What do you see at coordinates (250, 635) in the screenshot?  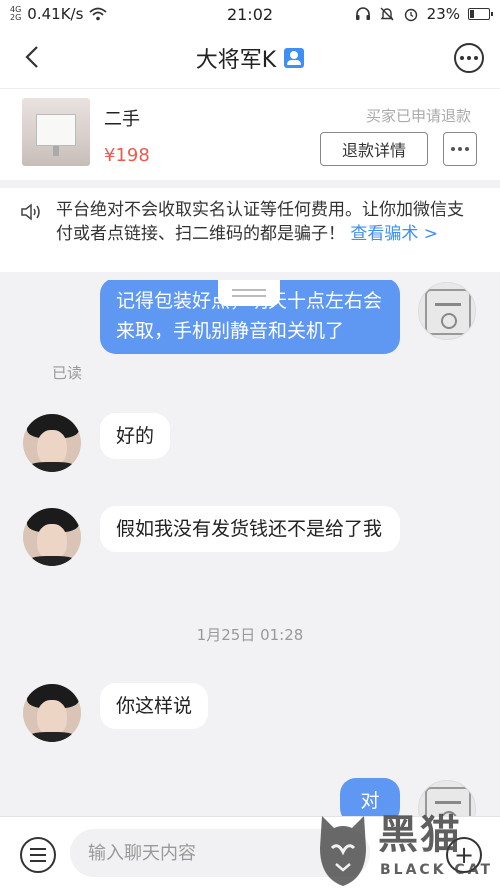 I see `time-separator: 1月25日 01:28` at bounding box center [250, 635].